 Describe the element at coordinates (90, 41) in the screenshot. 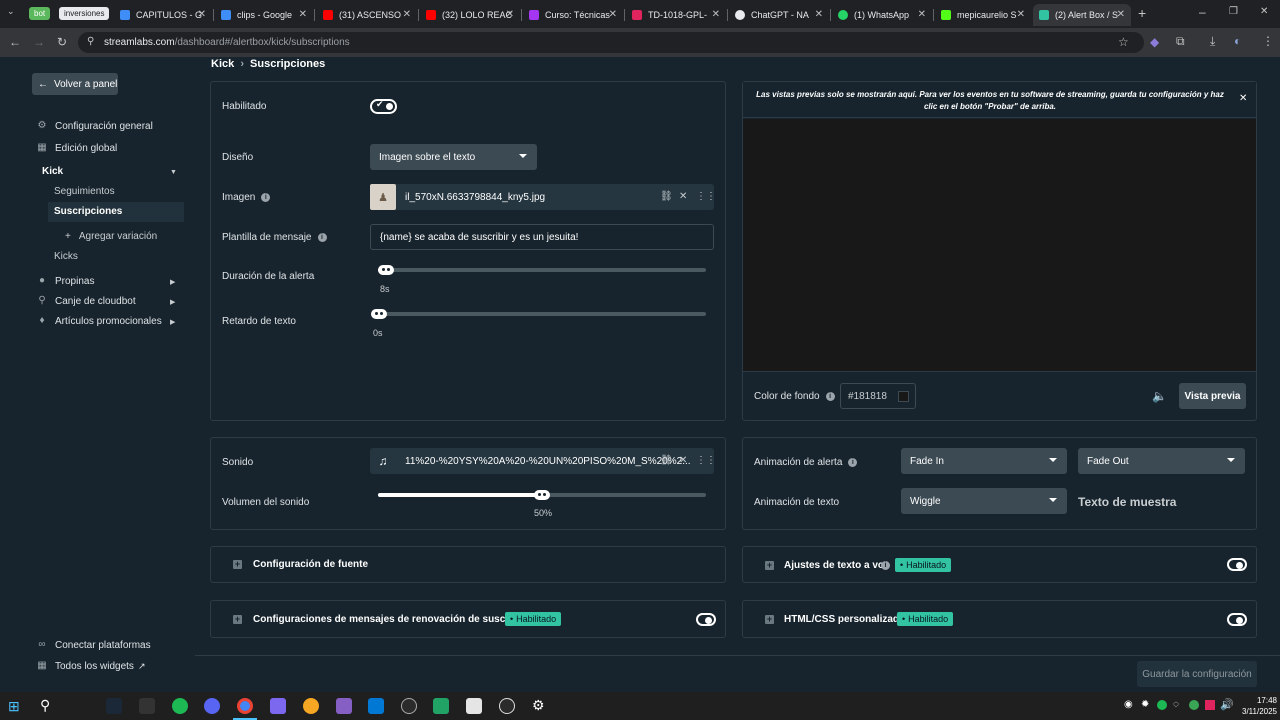

I see `site-info-icon: ⚲` at that location.